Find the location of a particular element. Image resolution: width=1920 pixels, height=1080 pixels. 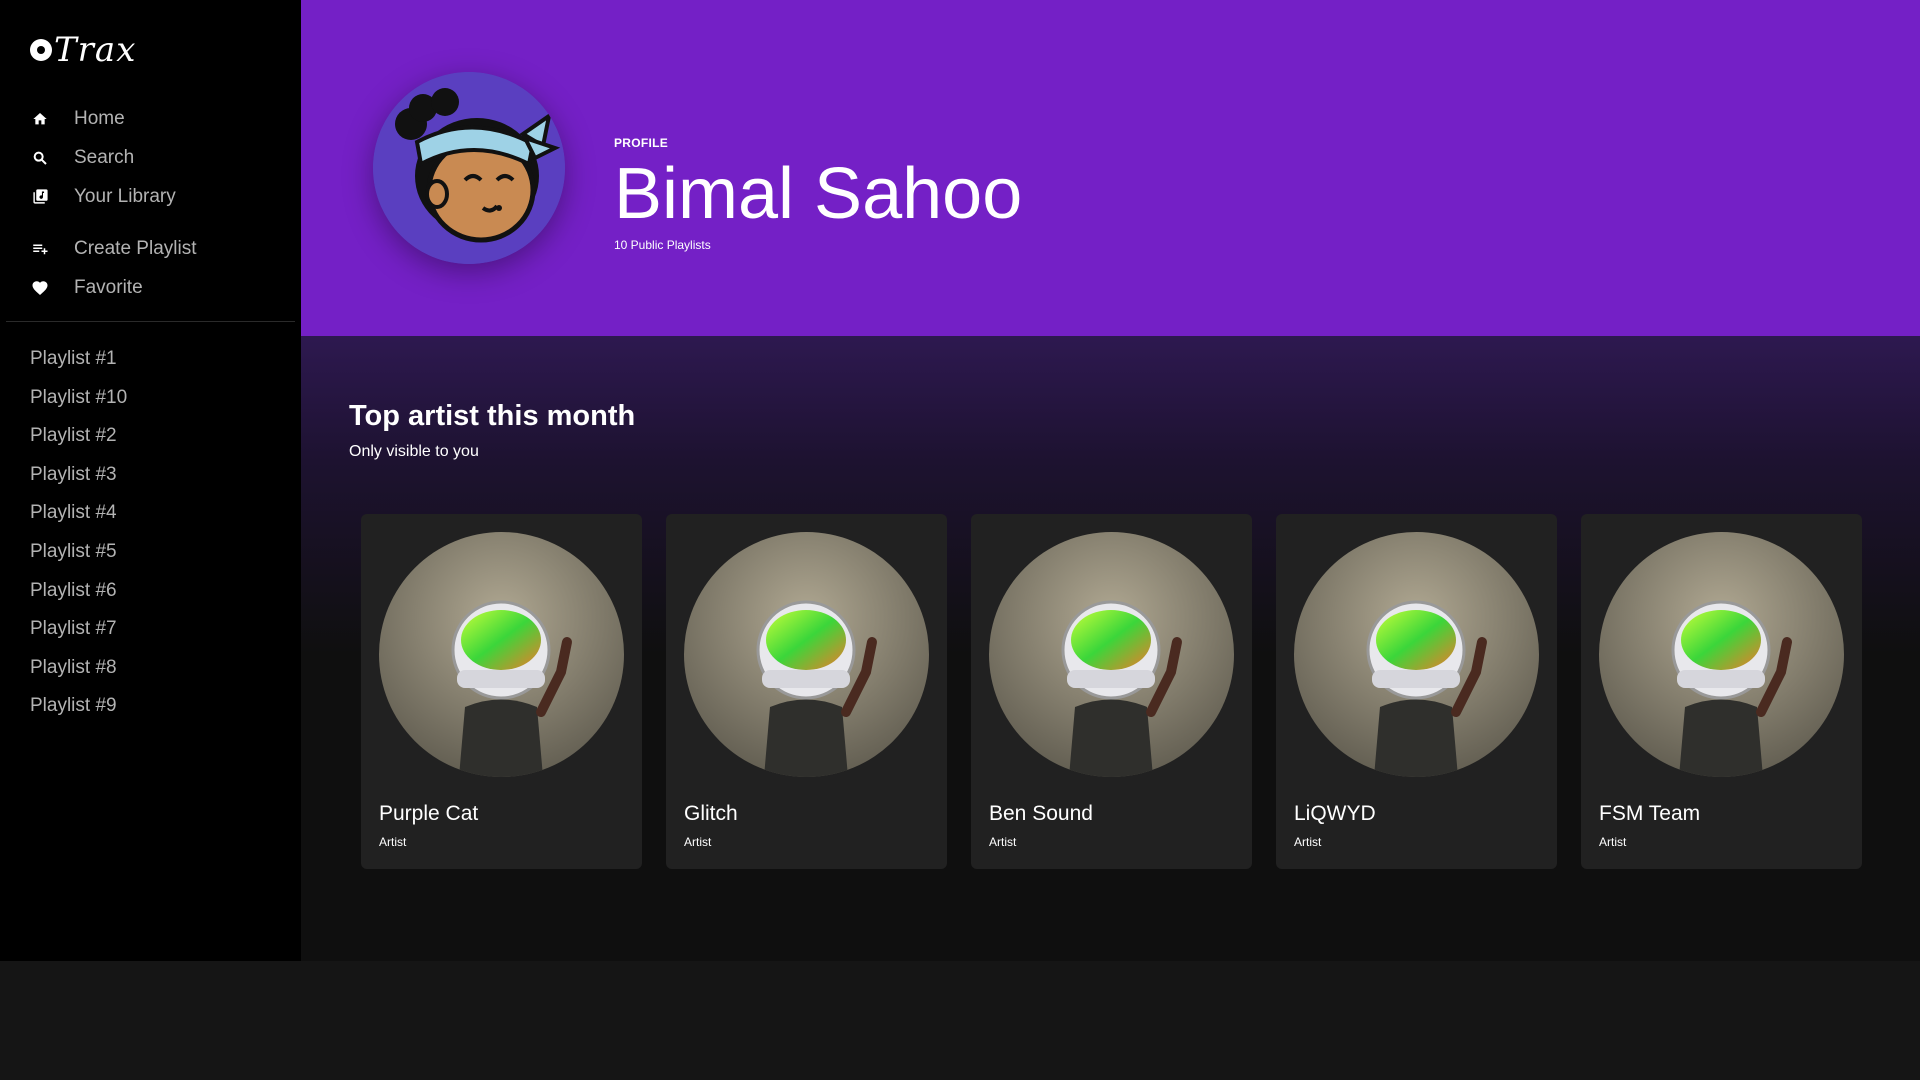

actions-nav: Create Playlist Favorite is located at coordinates (150, 268).